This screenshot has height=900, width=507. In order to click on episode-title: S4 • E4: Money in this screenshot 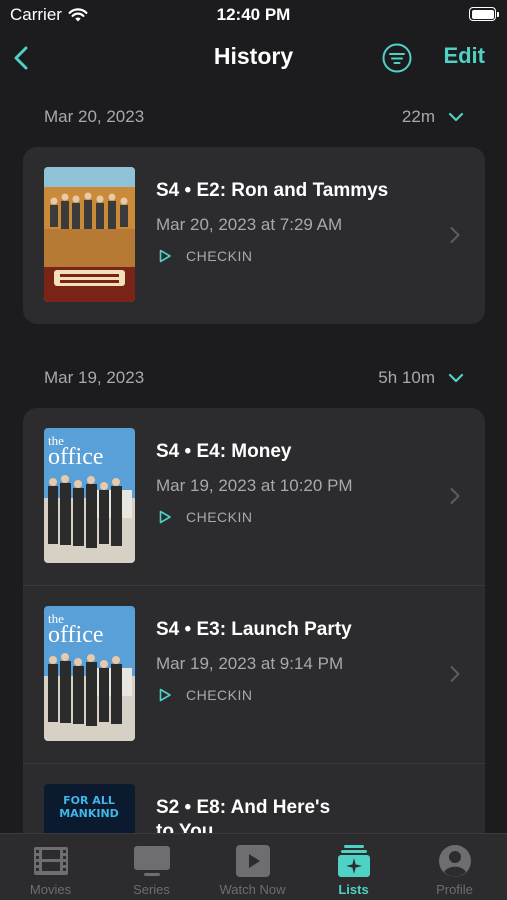, I will do `click(224, 451)`.